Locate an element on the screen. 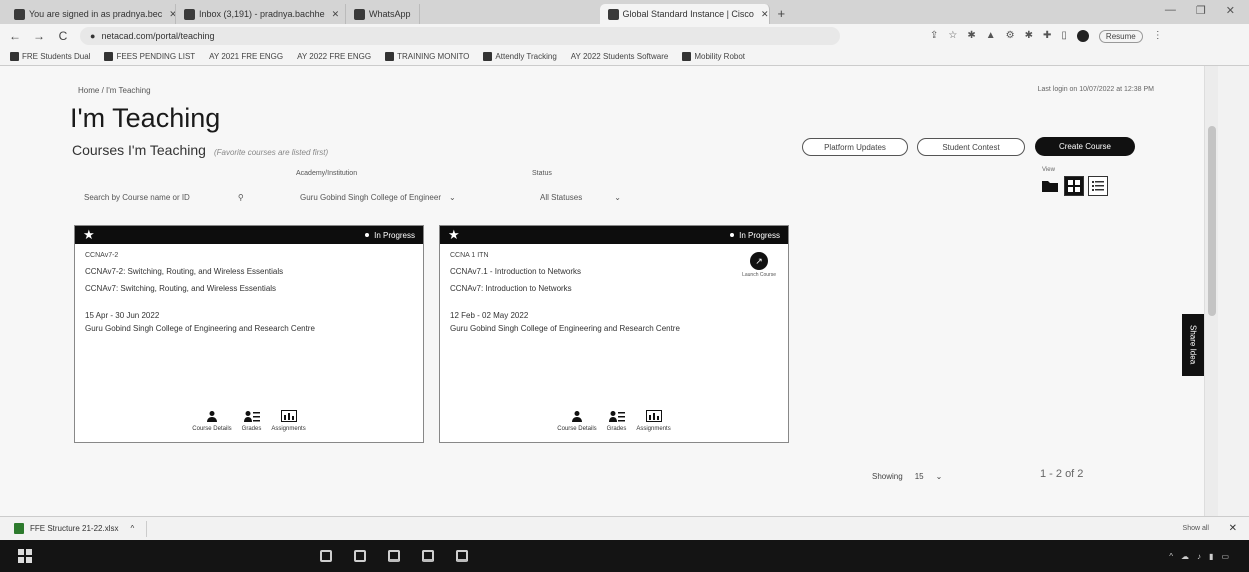 The width and height of the screenshot is (1249, 572). bookmark-item: FEES PENDING LIST is located at coordinates (149, 56).